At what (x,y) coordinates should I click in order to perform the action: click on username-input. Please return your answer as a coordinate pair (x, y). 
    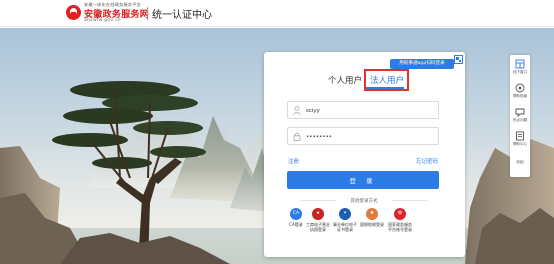
    Looking at the image, I should click on (370, 110).